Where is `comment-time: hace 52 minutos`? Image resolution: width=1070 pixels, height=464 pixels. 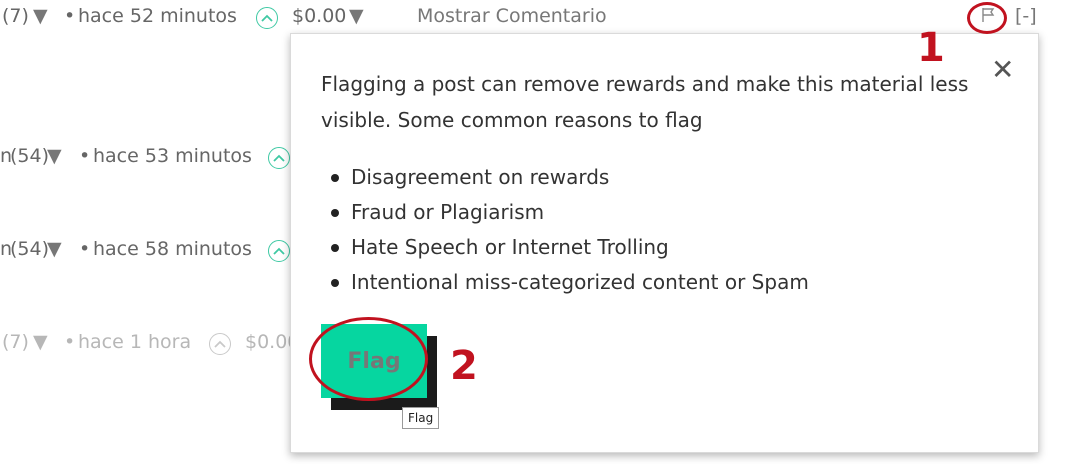
comment-time: hace 52 minutos is located at coordinates (157, 16).